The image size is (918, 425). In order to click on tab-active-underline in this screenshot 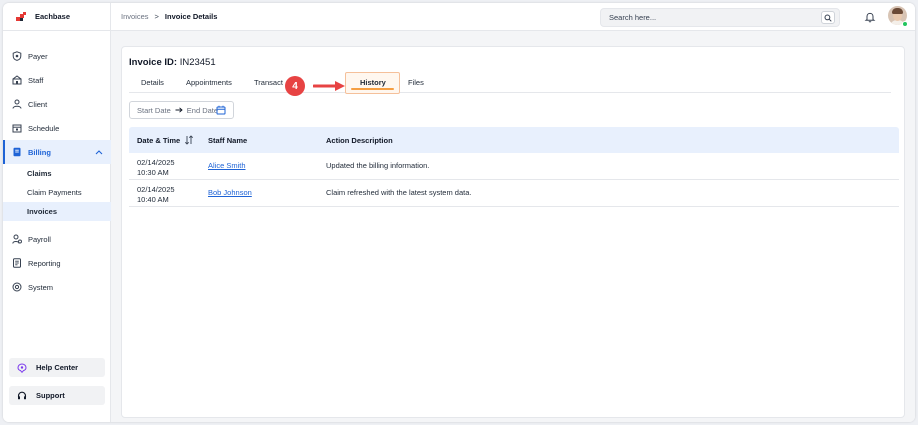, I will do `click(372, 89)`.